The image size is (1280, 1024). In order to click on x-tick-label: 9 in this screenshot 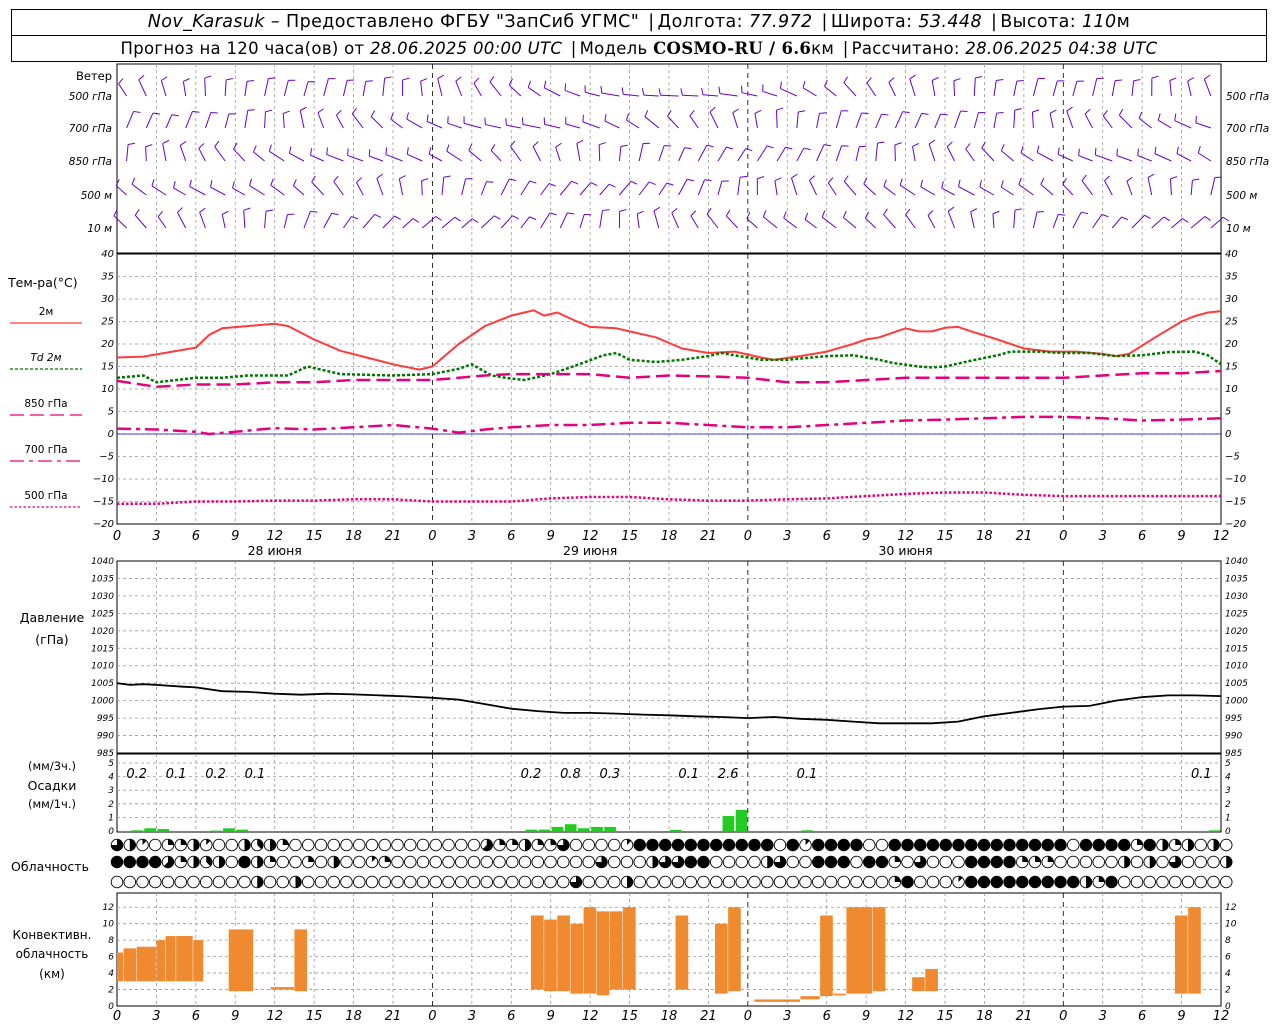, I will do `click(1181, 1016)`.